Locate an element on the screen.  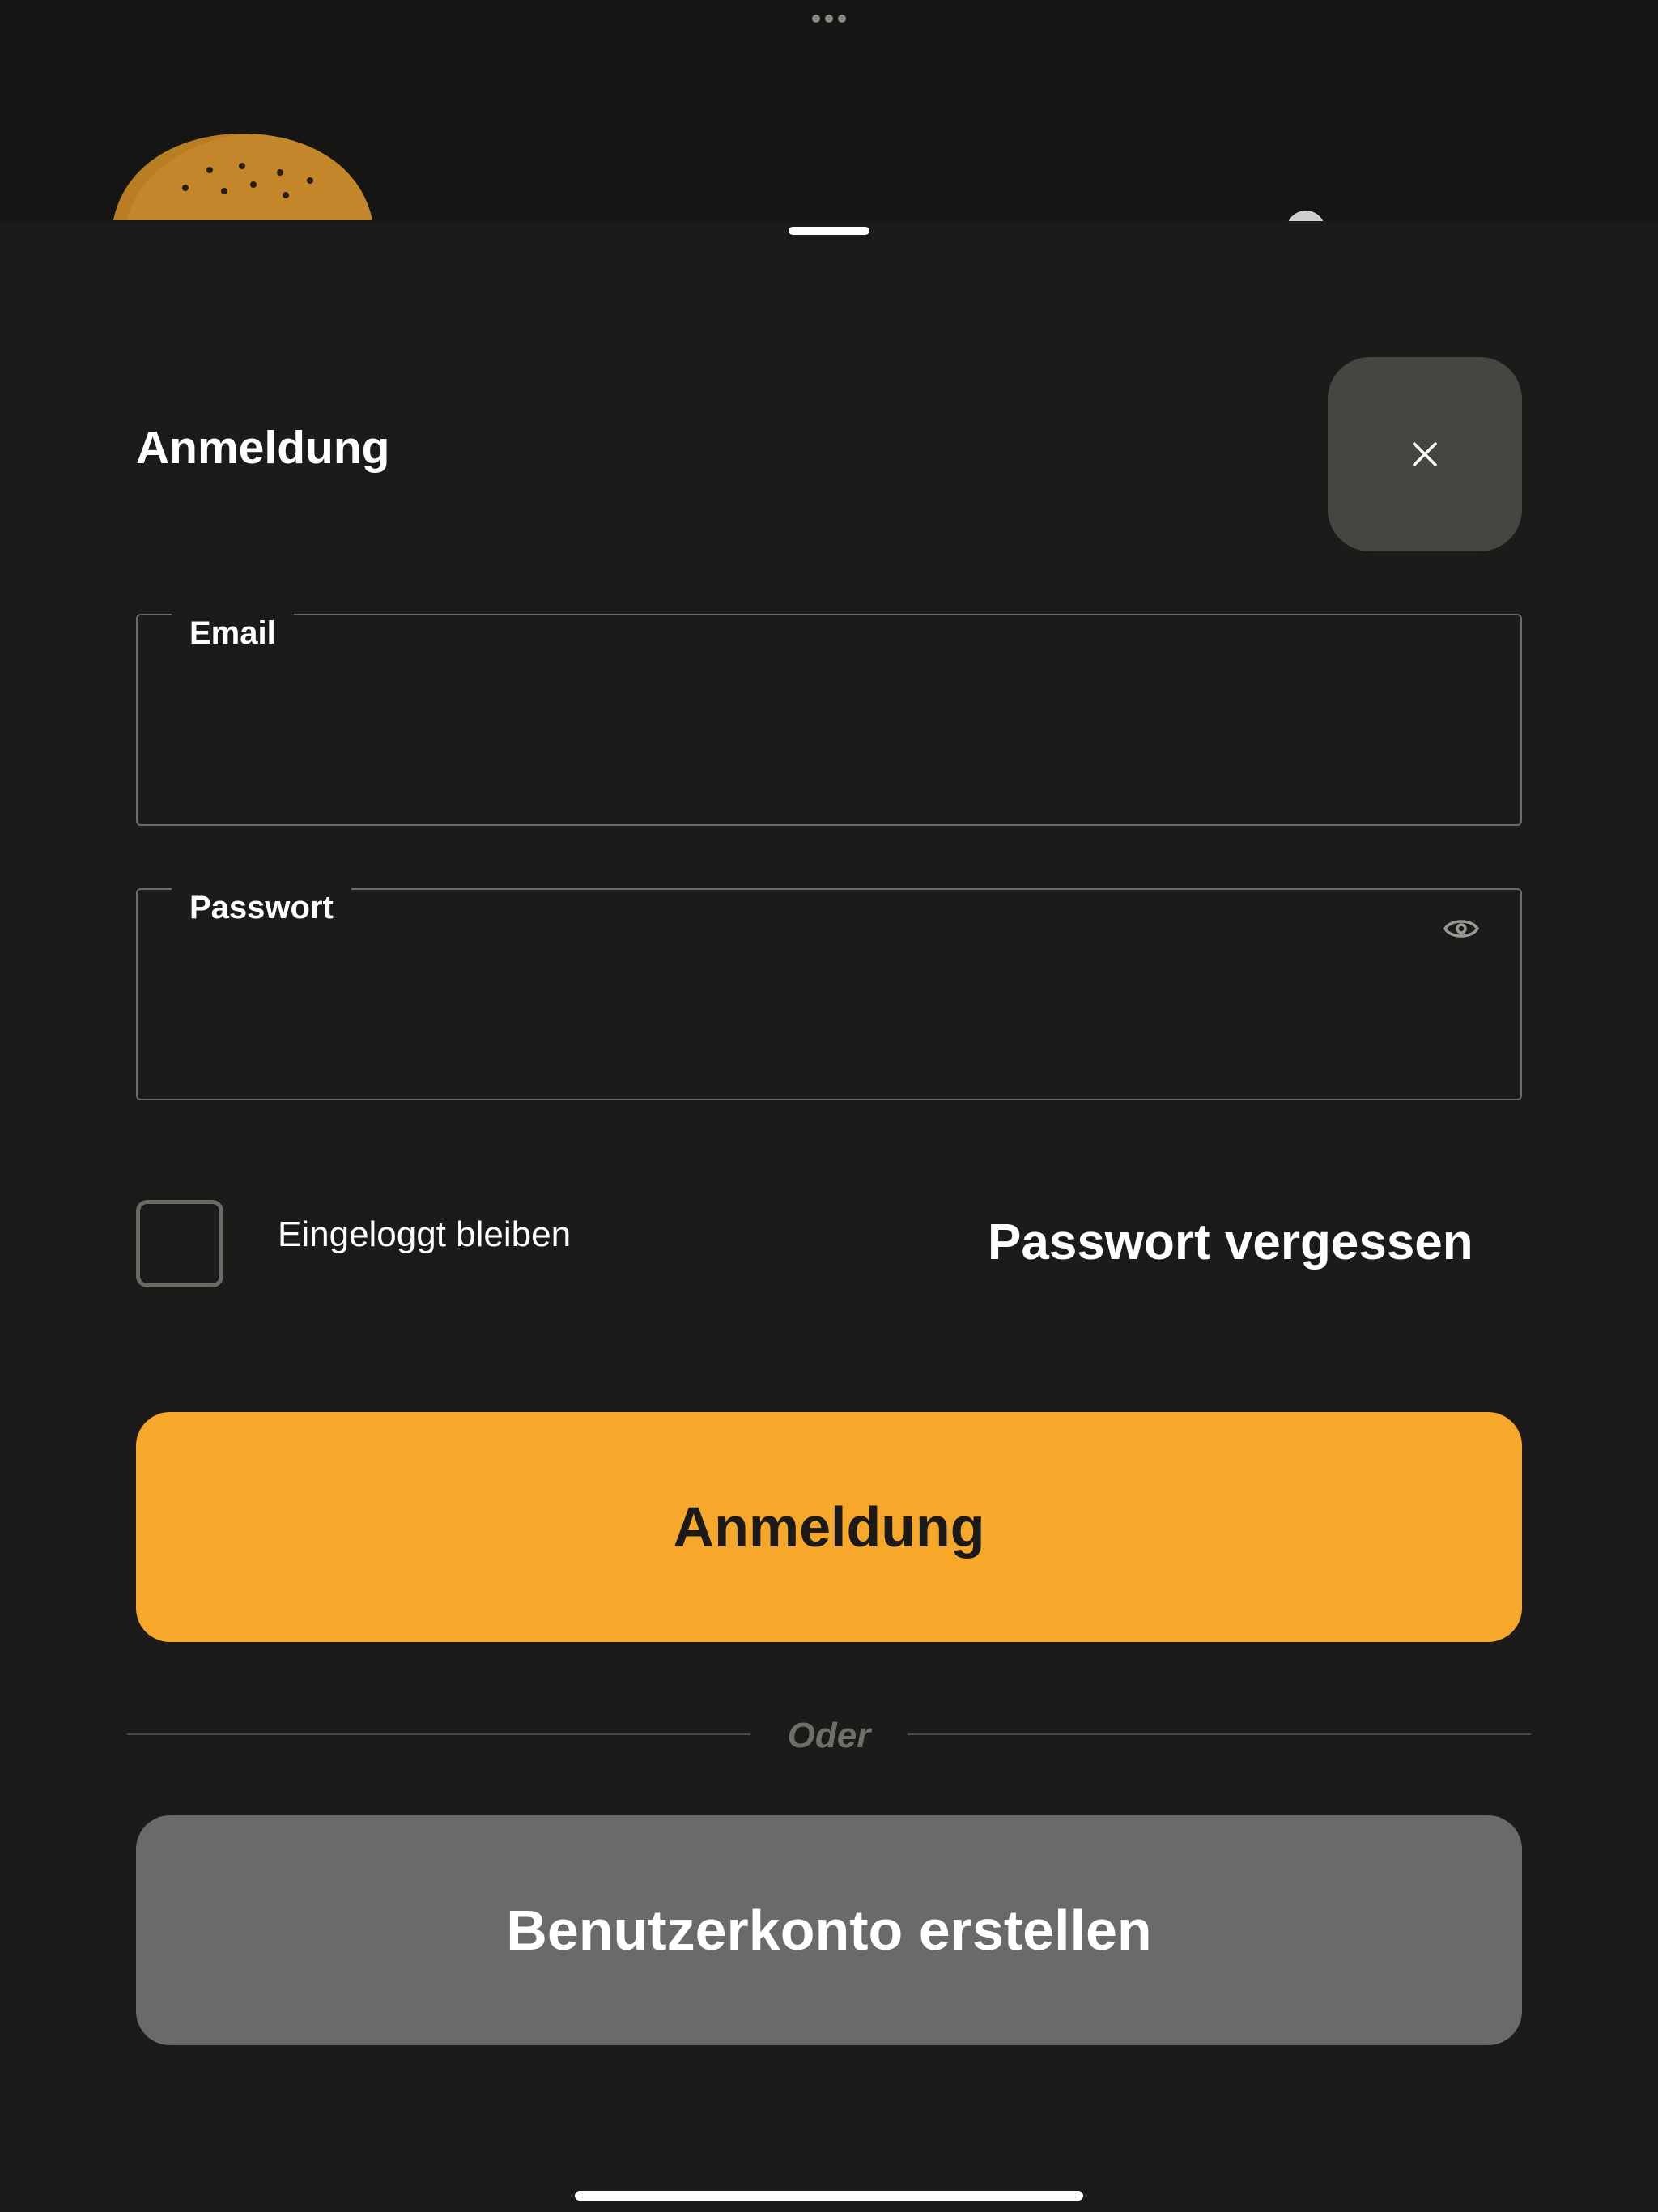
create-account-label: Benutzerkonto erstellen is located at coordinates (829, 1930).